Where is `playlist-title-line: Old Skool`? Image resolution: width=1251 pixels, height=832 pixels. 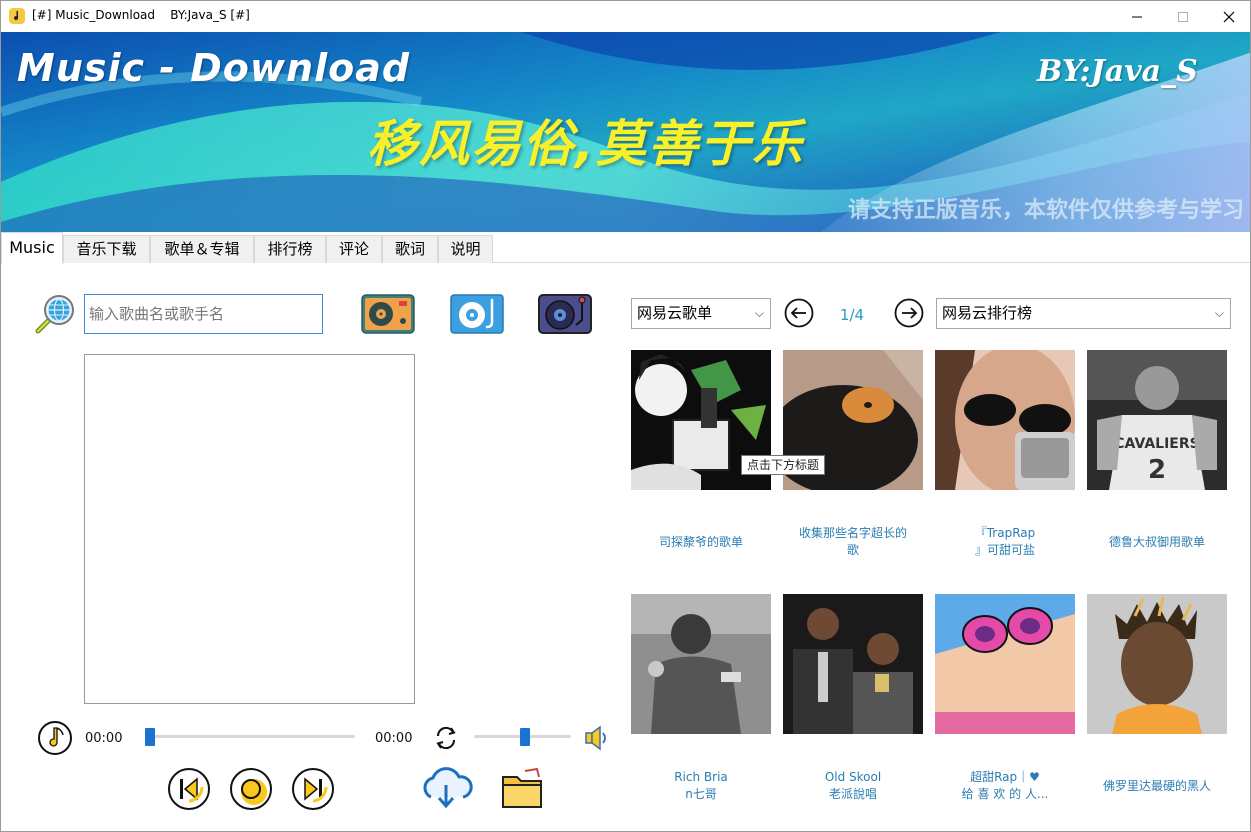
playlist-title-line: Old Skool is located at coordinates (853, 777).